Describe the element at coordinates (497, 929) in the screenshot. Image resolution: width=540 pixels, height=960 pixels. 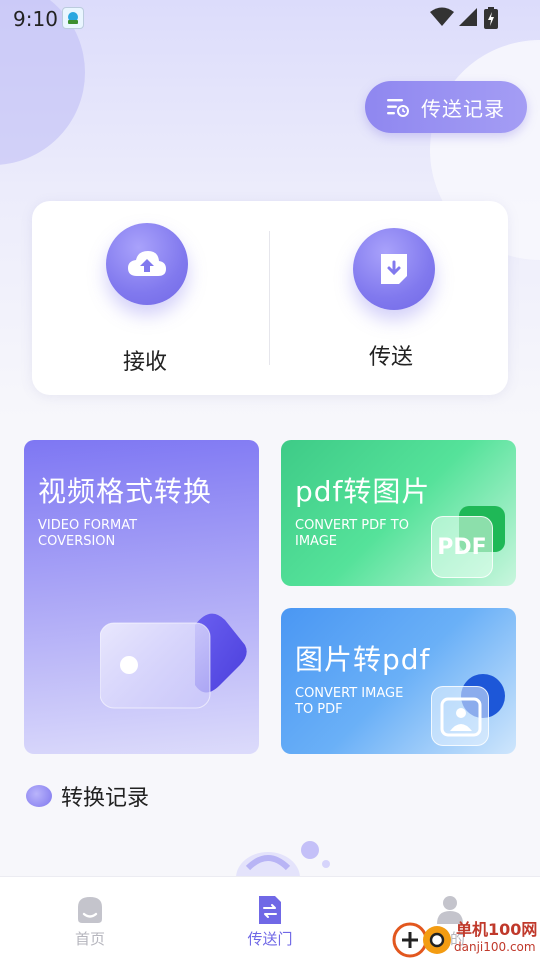
I see `watermark-brand: 单机100网` at that location.